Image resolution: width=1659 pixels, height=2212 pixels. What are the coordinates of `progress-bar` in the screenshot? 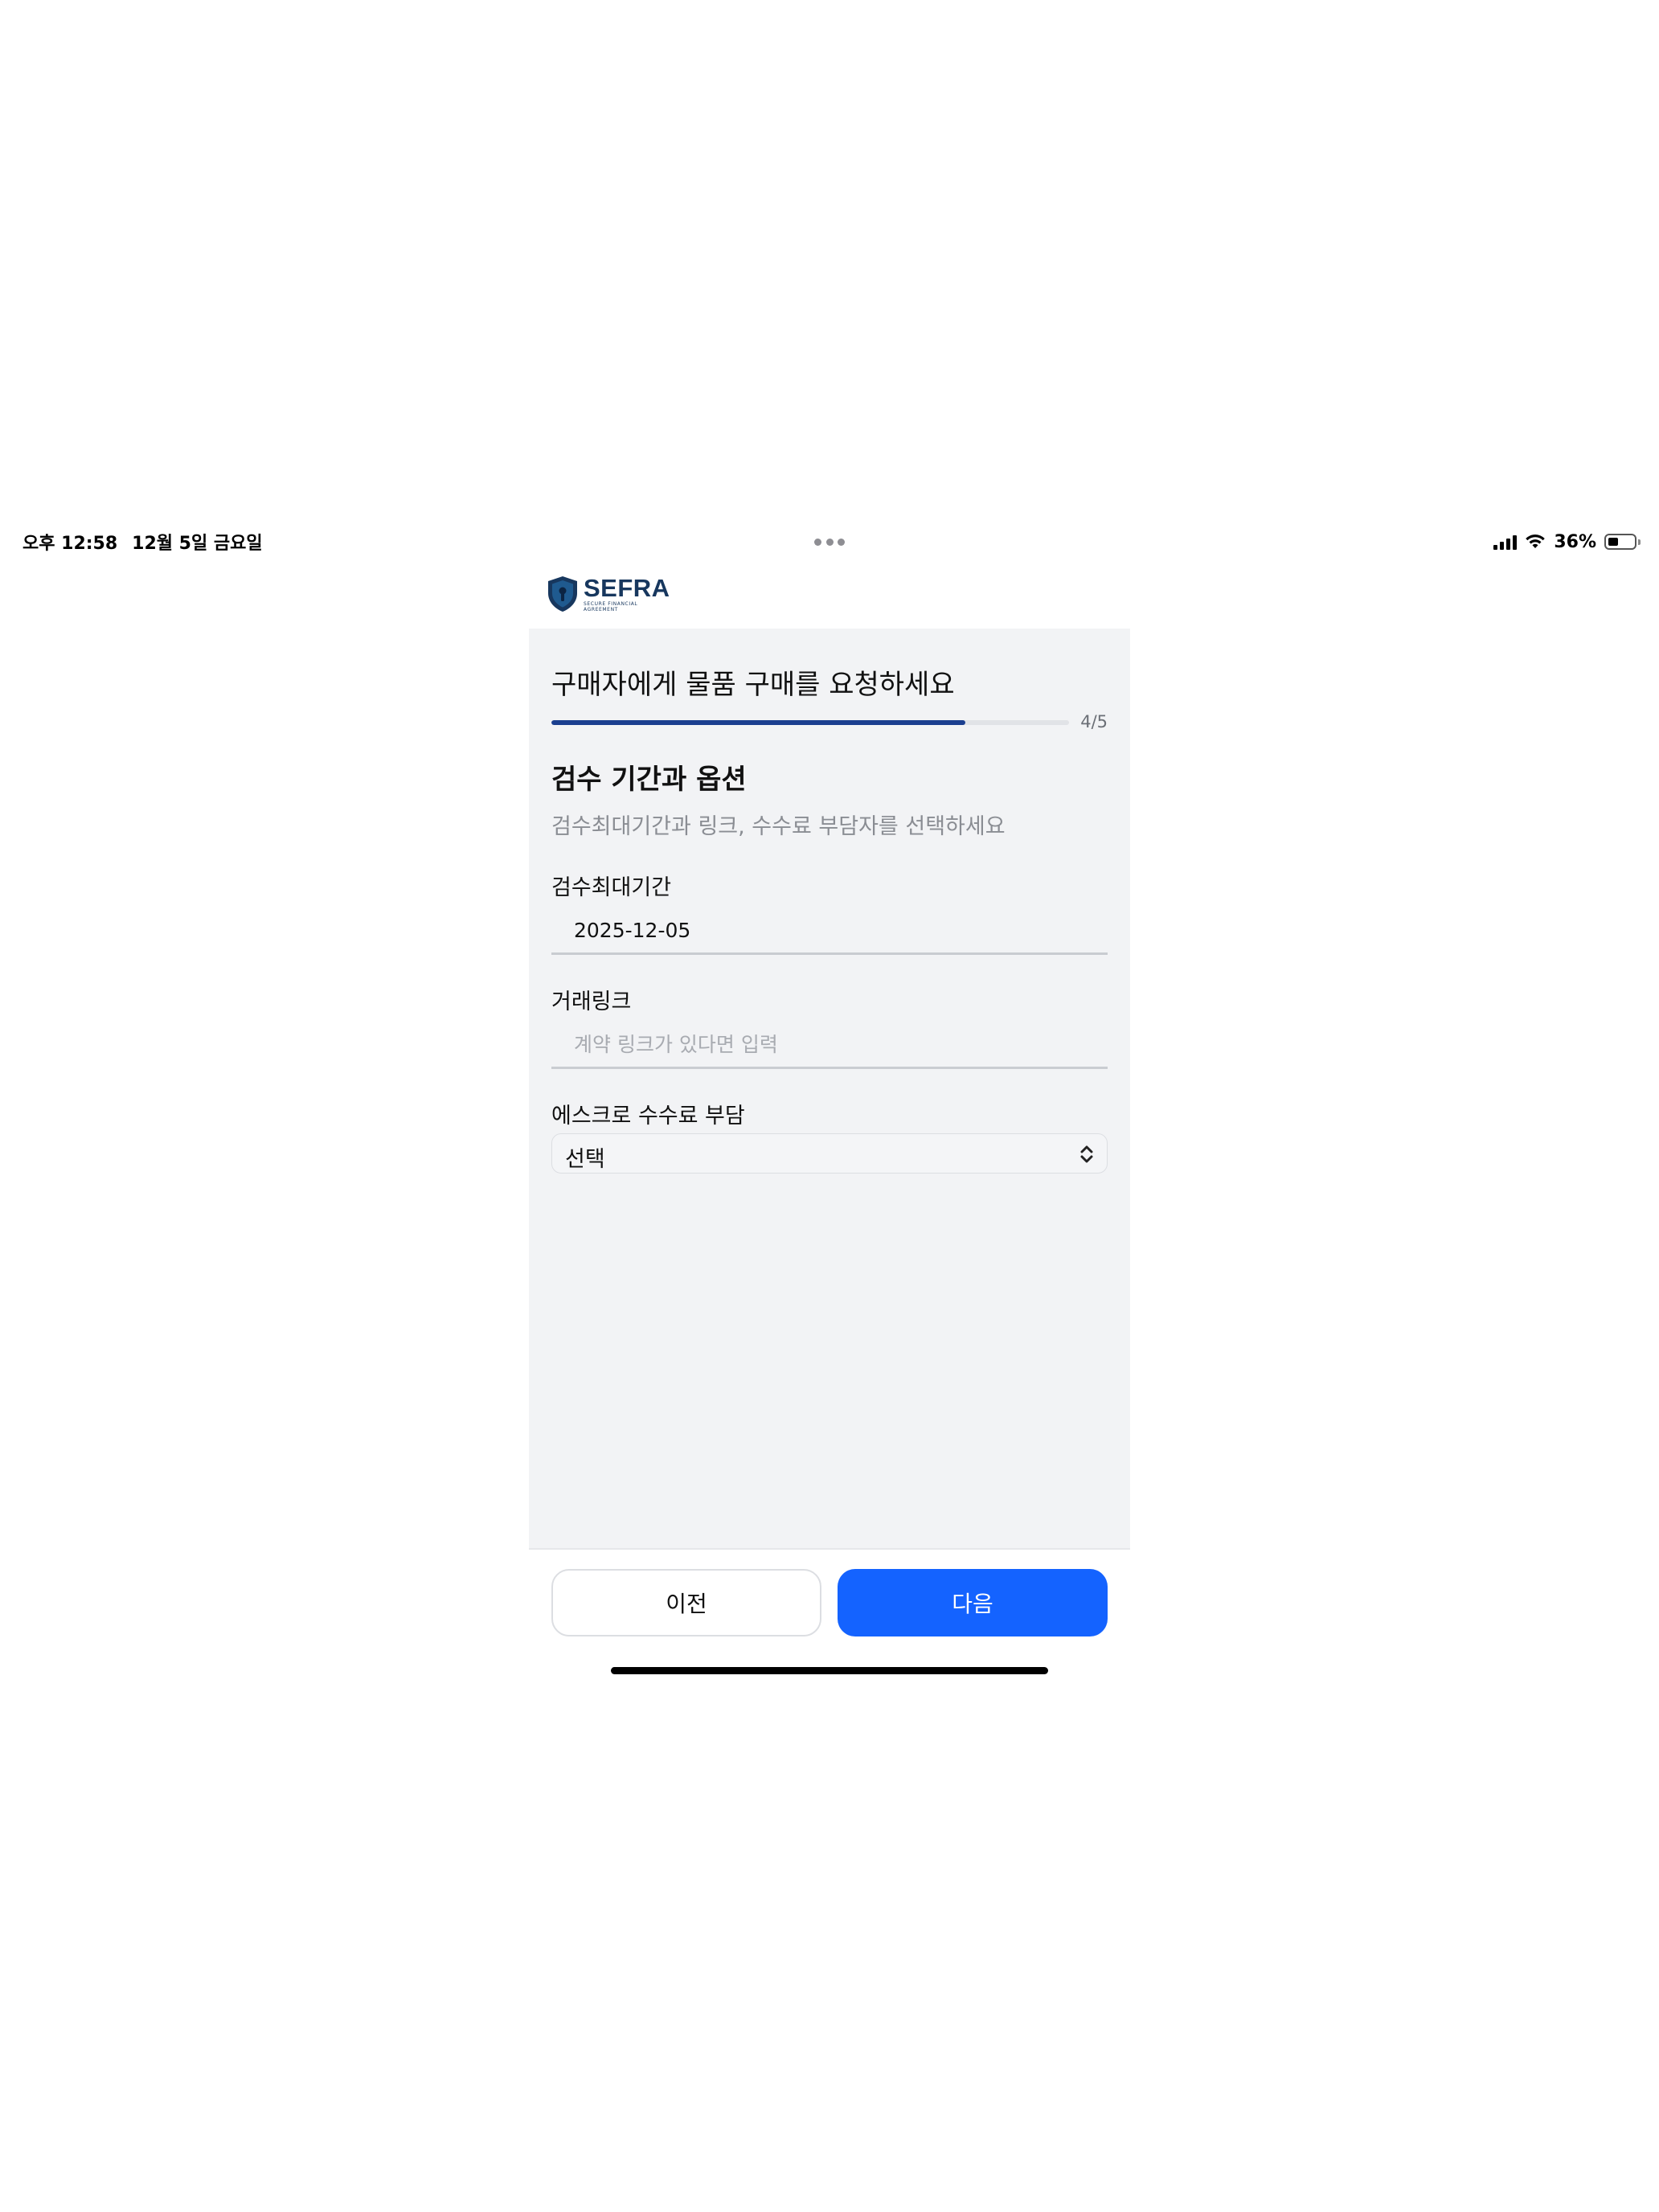 It's located at (810, 722).